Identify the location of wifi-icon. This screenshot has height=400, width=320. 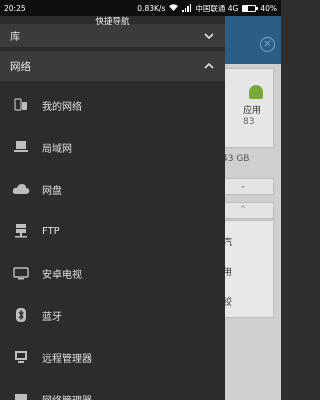
(174, 8).